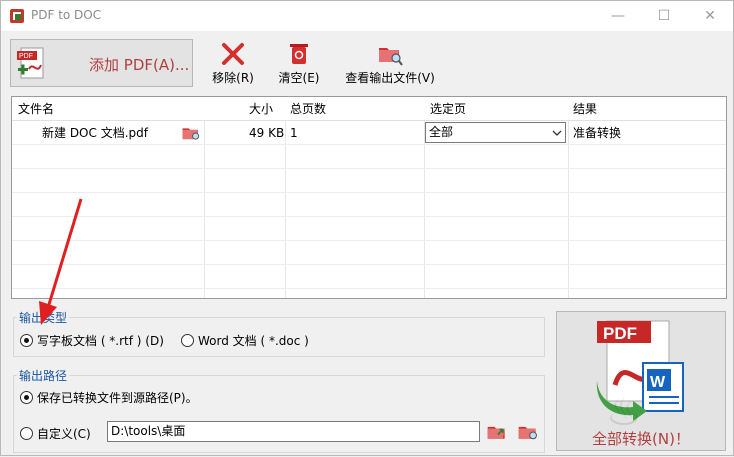  Describe the element at coordinates (369, 133) in the screenshot. I see `table-row: 新建 DOC 文档.pdf 49 KB 1 全部 准备转换` at that location.